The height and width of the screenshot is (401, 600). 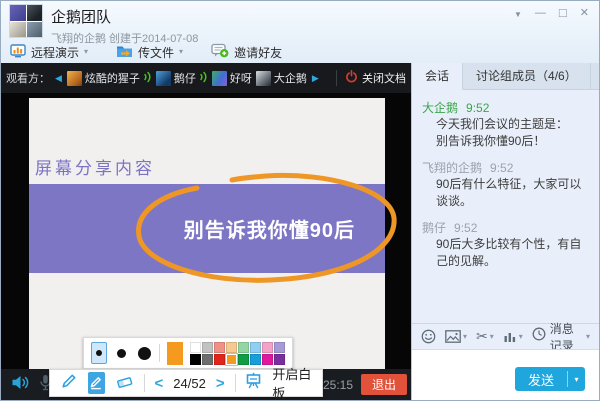 What do you see at coordinates (518, 15) in the screenshot?
I see `menu-icon: ▼` at bounding box center [518, 15].